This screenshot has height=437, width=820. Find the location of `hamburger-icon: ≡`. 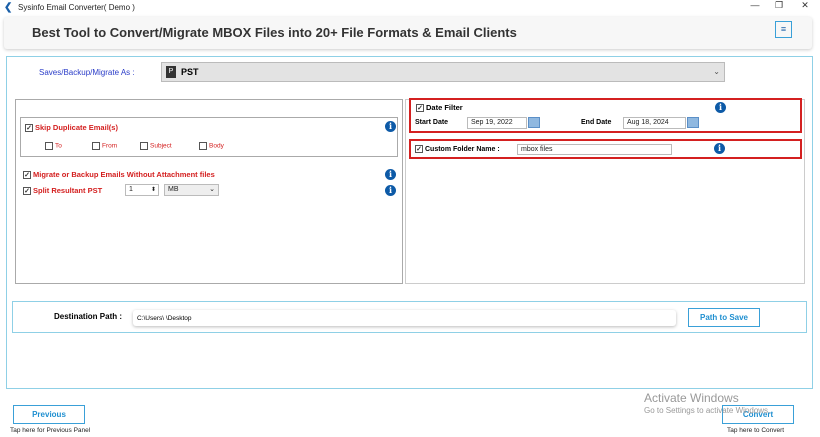

hamburger-icon: ≡ is located at coordinates (783, 29).